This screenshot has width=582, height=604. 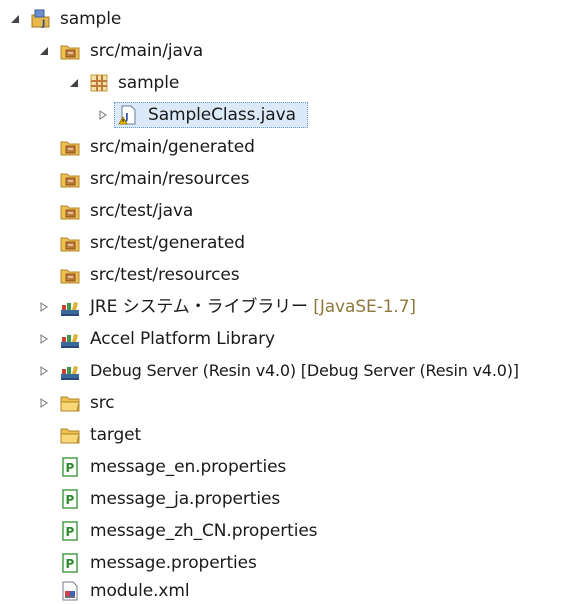 What do you see at coordinates (165, 275) in the screenshot?
I see `tree-item-label: src/test/resources` at bounding box center [165, 275].